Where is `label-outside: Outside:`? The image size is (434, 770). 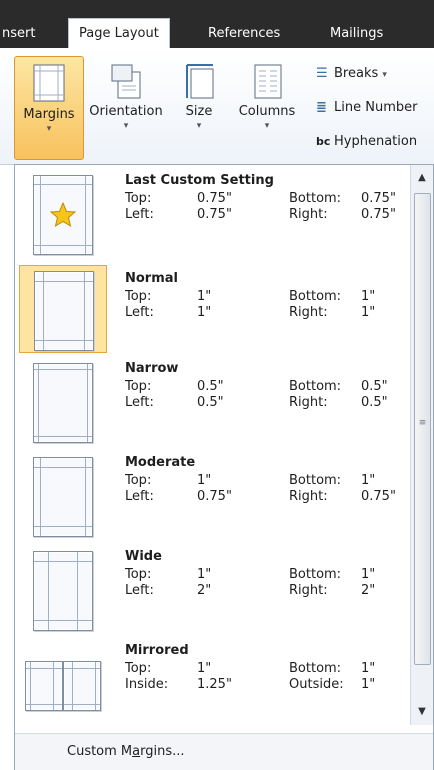 label-outside: Outside: is located at coordinates (316, 684).